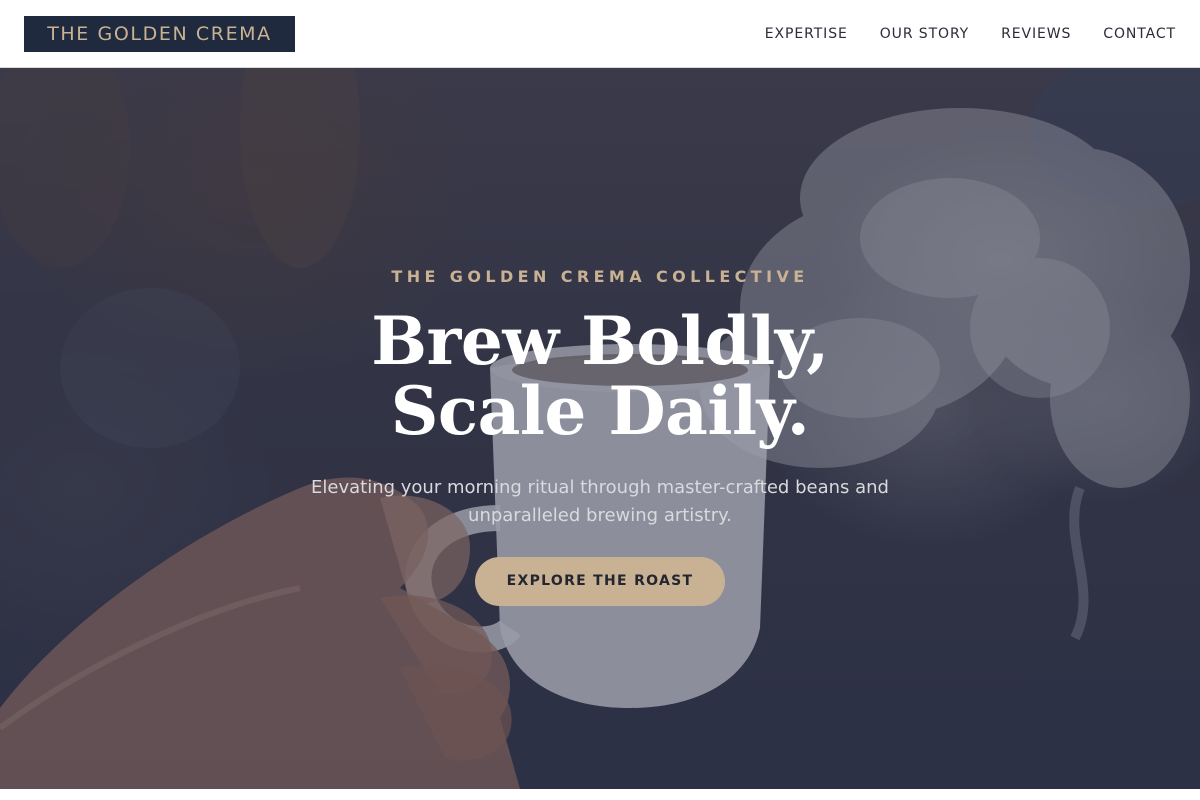 This screenshot has height=800, width=1200. What do you see at coordinates (600, 411) in the screenshot?
I see `hero-headline-line-2: Scale Daily.` at bounding box center [600, 411].